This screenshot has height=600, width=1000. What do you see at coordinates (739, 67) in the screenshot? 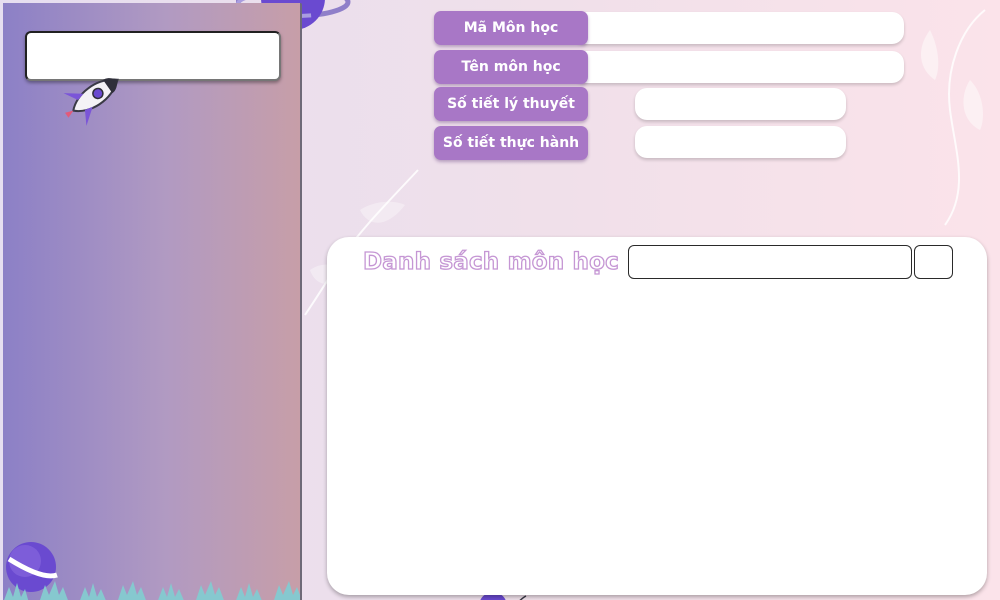
I see `ten-mon-hoc-input` at bounding box center [739, 67].